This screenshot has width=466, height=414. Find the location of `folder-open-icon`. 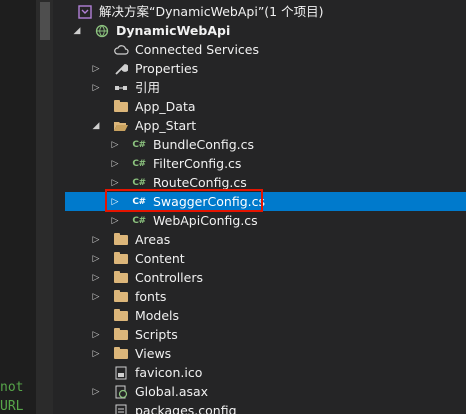

folder-open-icon is located at coordinates (121, 126).